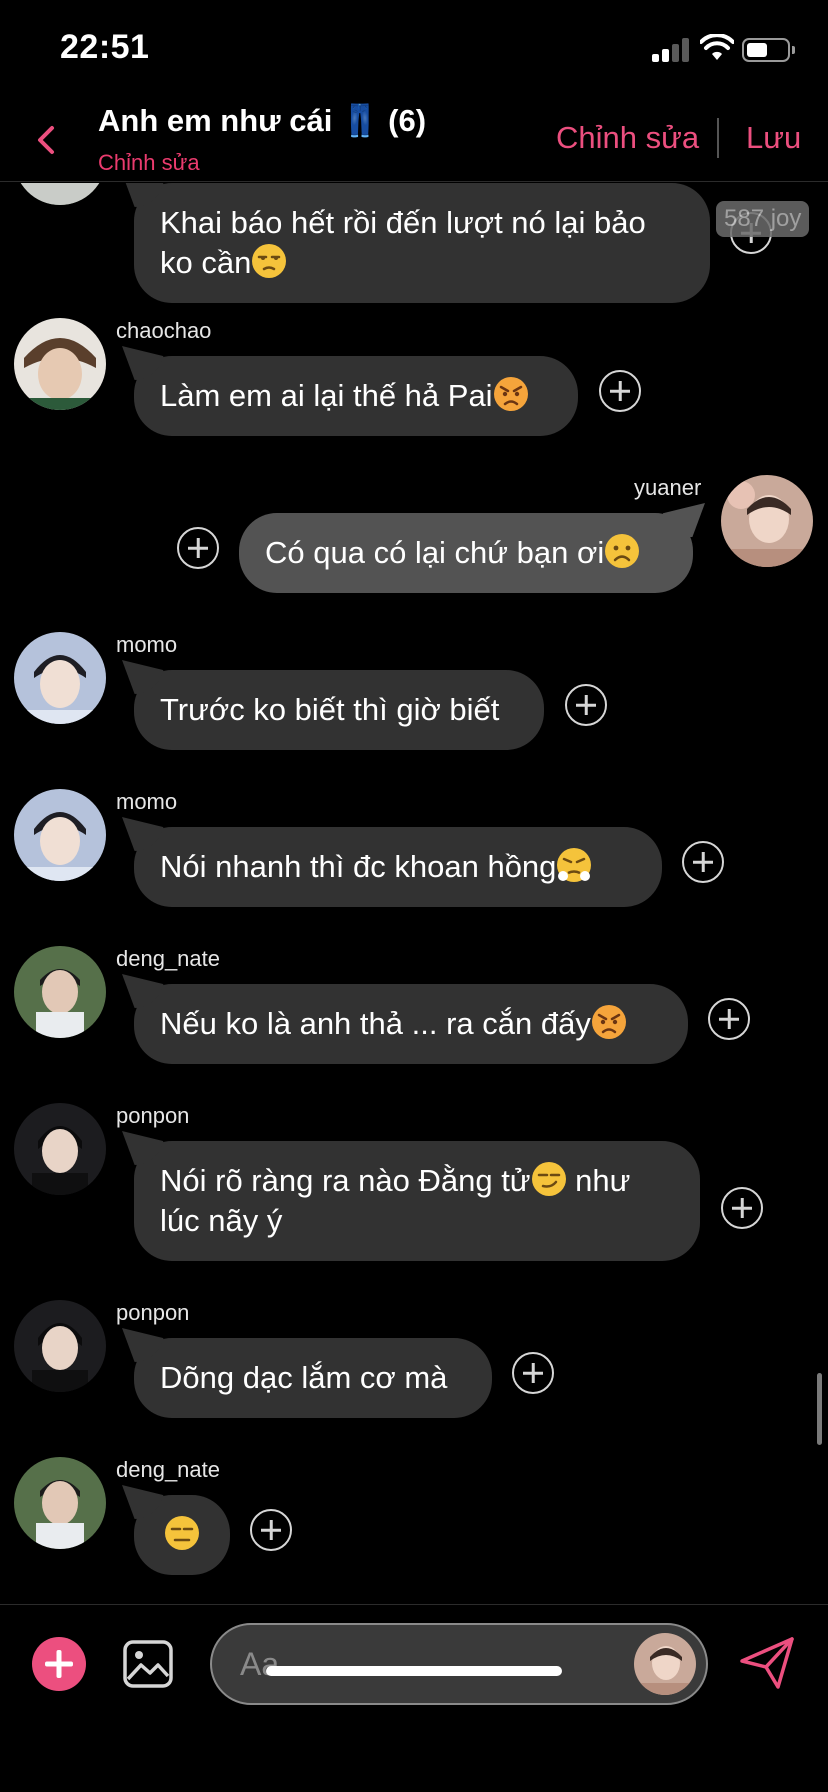 The width and height of the screenshot is (828, 1792). I want to click on scrollbar, so click(819, 1409).